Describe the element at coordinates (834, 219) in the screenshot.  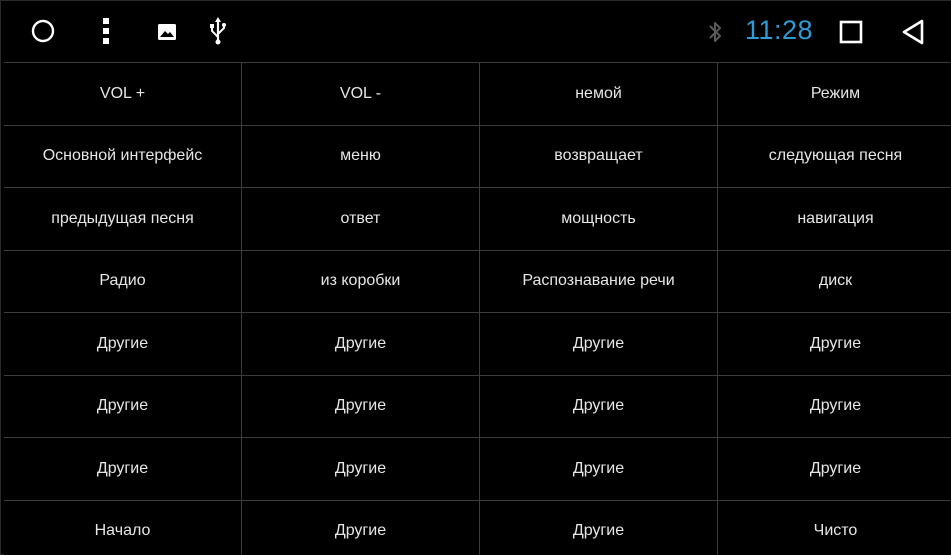
I see `grid-button: навигация` at that location.